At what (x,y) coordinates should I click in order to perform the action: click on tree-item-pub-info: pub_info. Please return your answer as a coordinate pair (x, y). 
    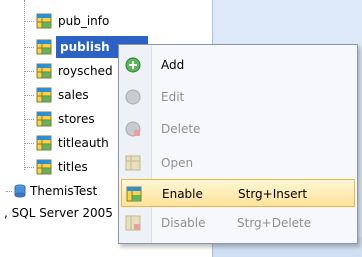
    Looking at the image, I should click on (119, 21).